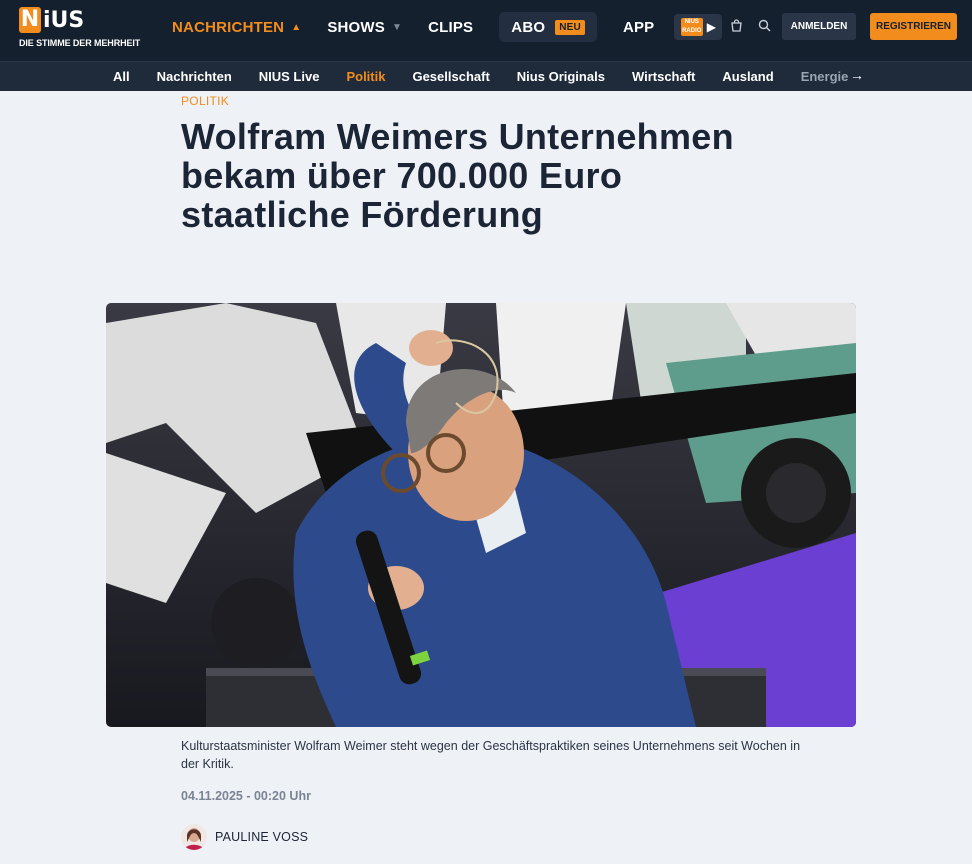  I want to click on logo-text: iUS, so click(64, 20).